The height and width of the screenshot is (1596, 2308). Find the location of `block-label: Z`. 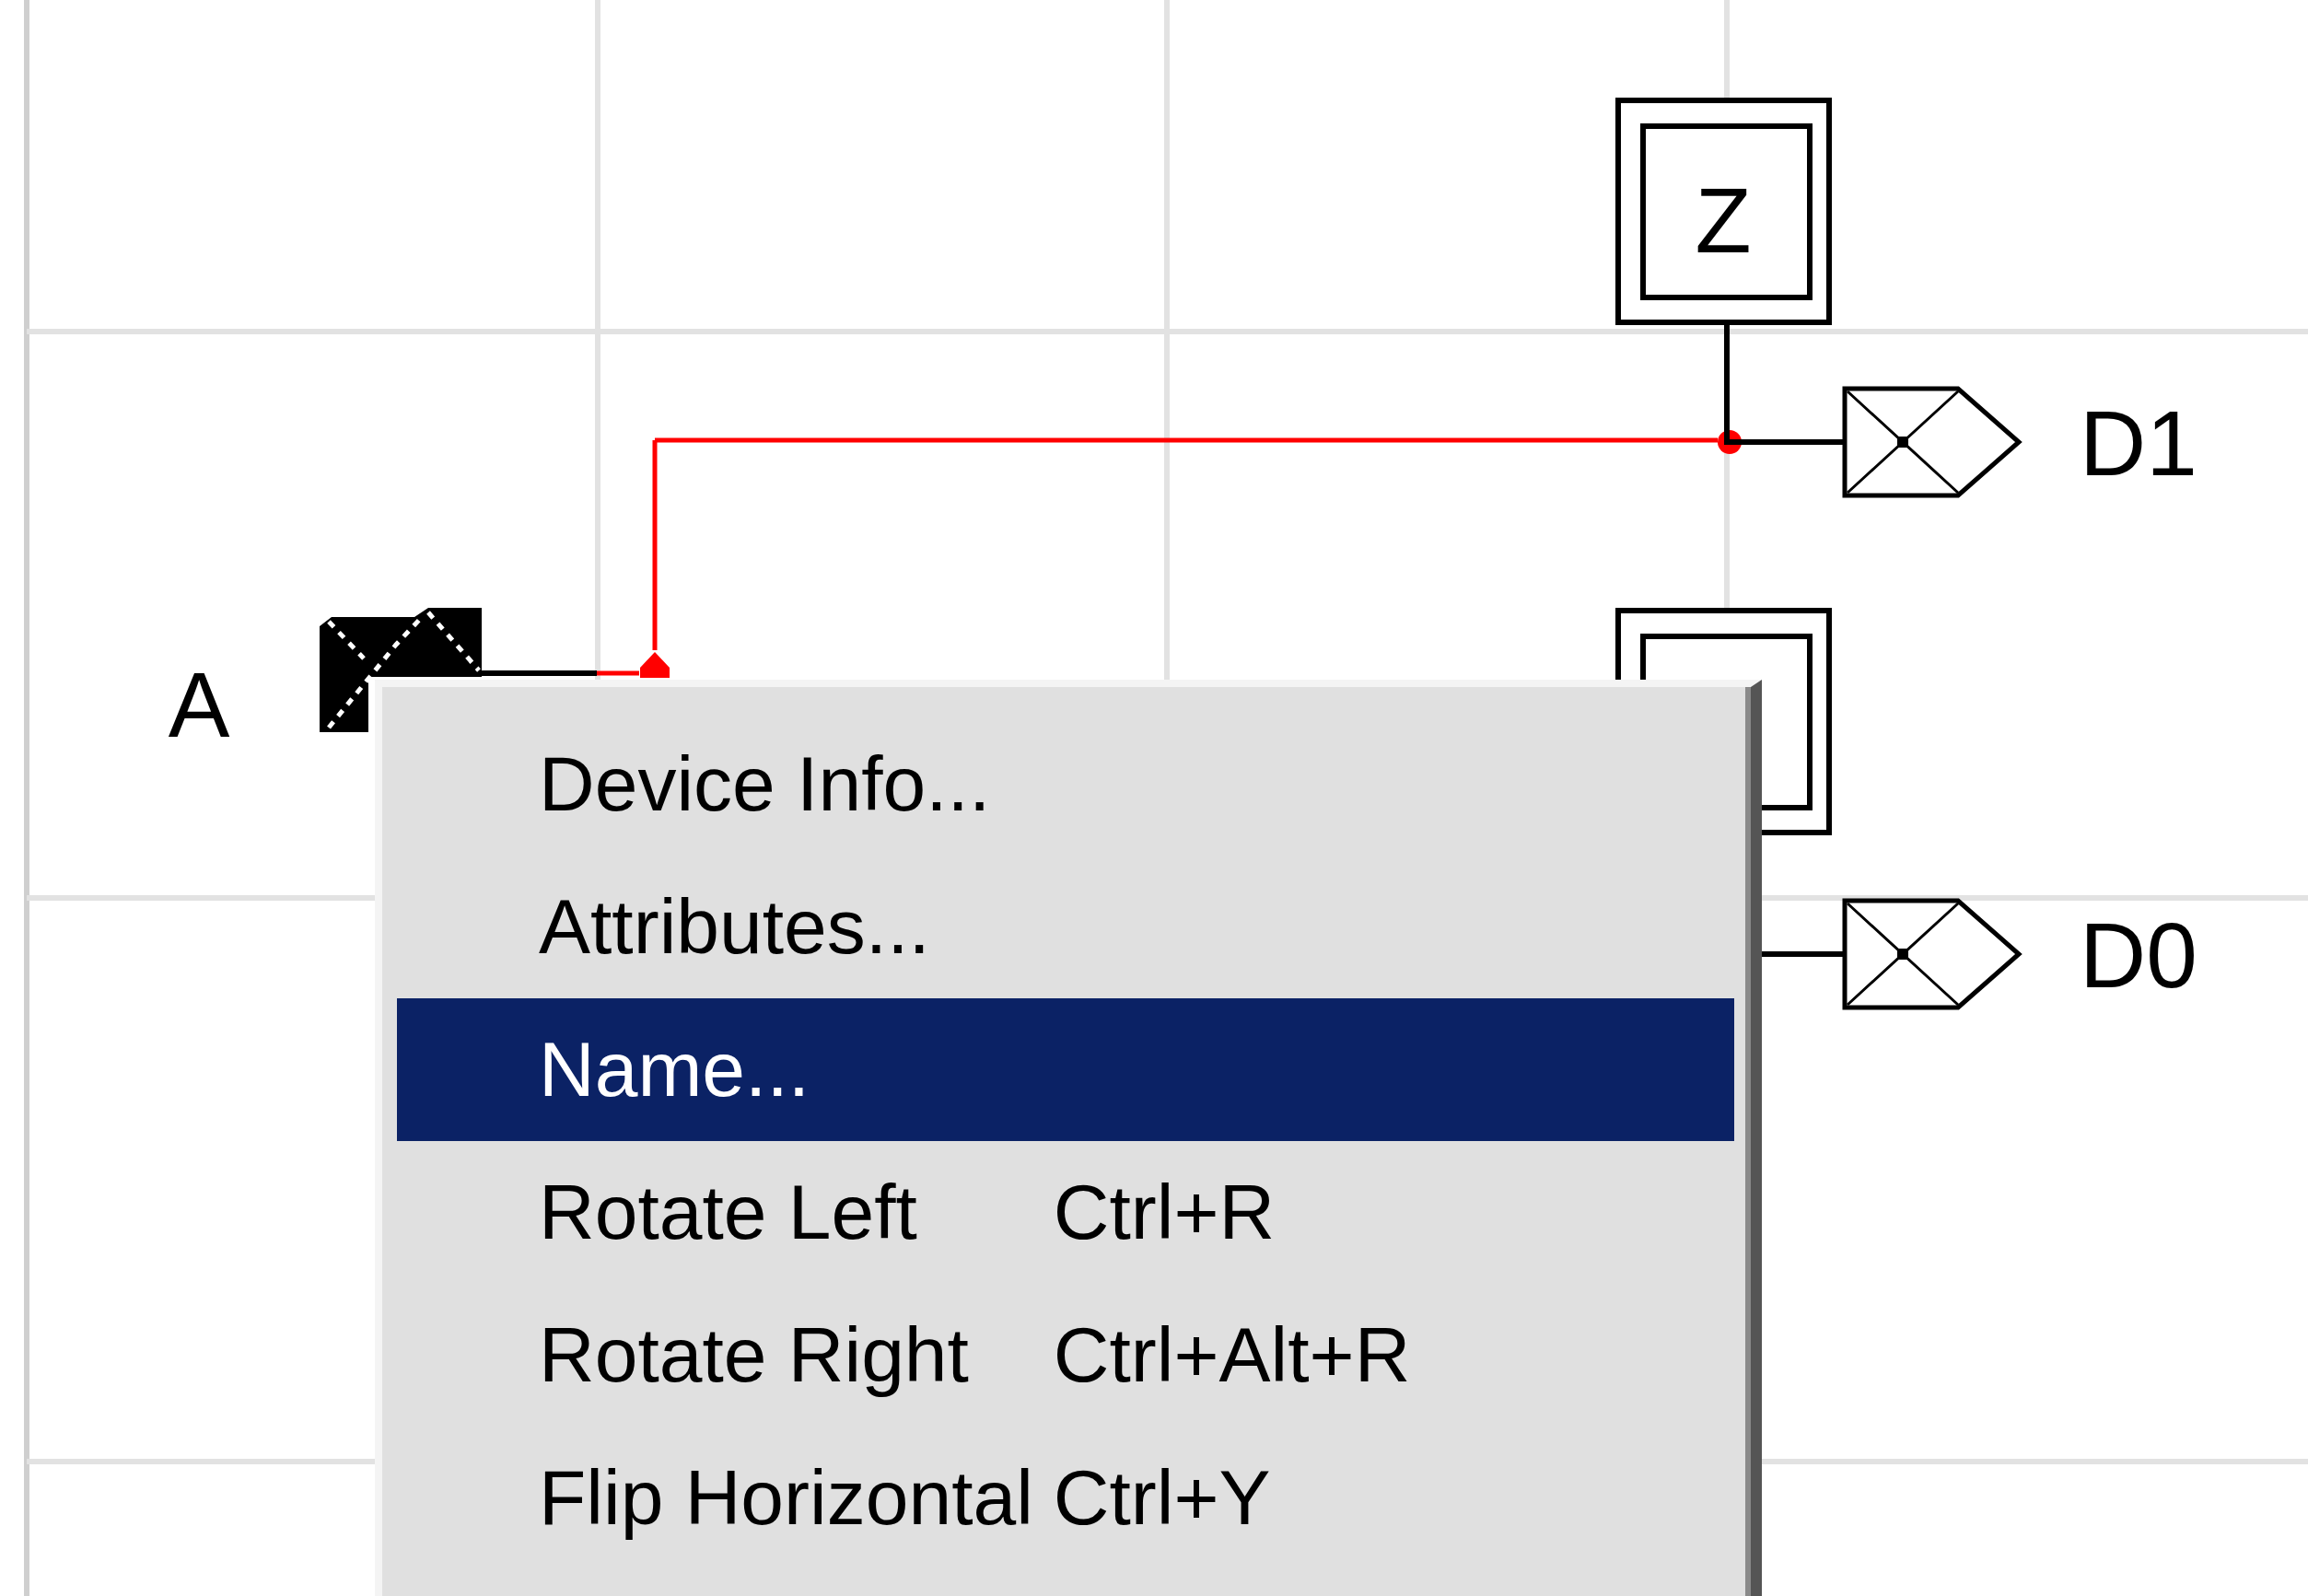

block-label: Z is located at coordinates (1723, 221).